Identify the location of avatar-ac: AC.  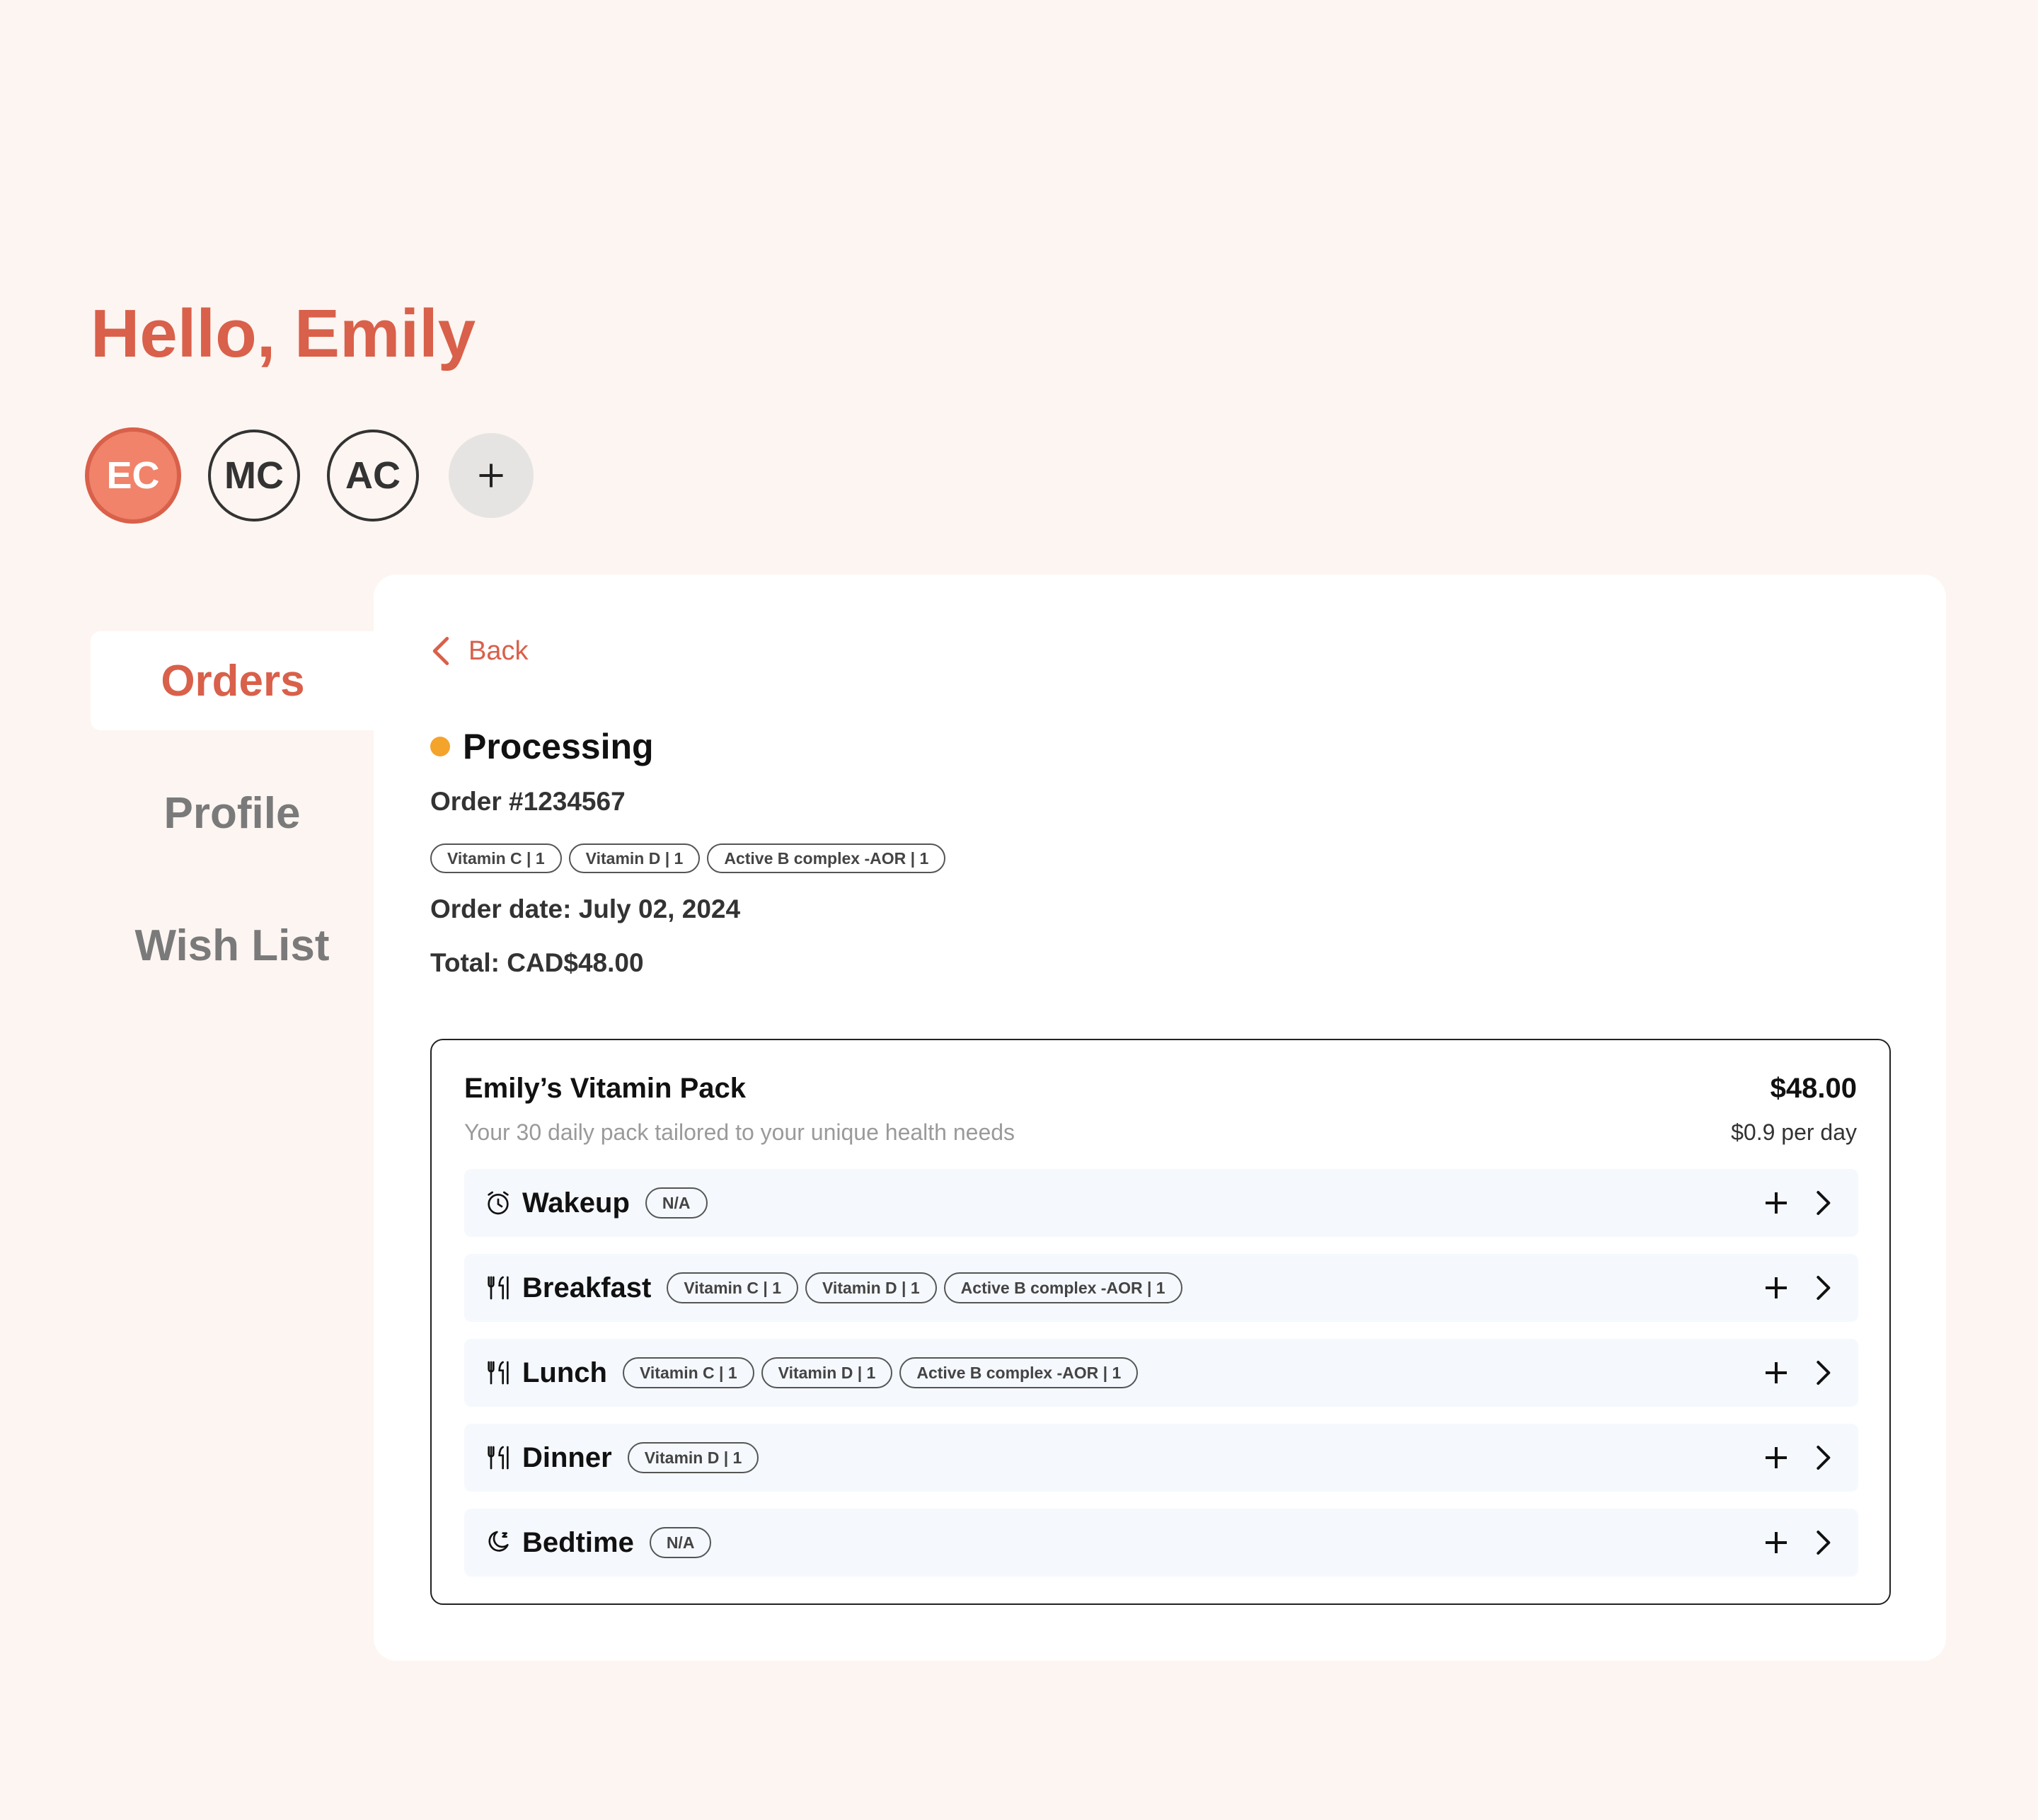
(373, 476).